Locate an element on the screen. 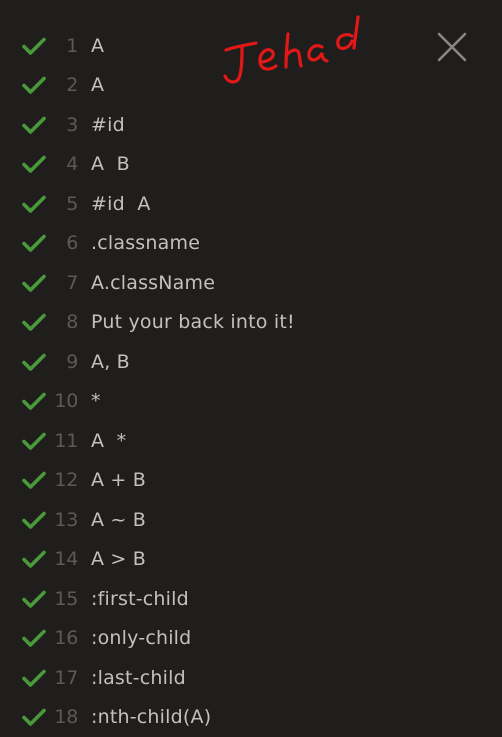 This screenshot has width=502, height=737. level-item: 7 A.className is located at coordinates (210, 283).